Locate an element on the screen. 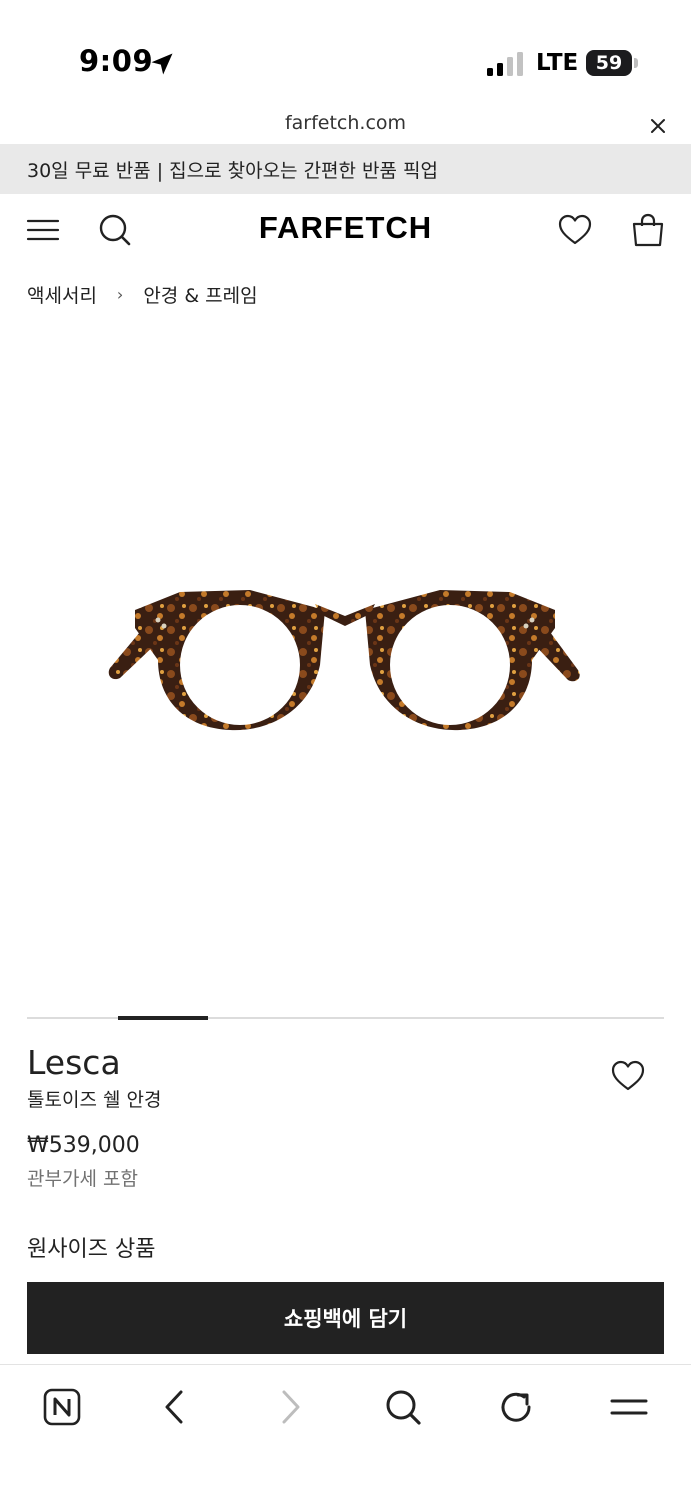  product-brand: Lesca is located at coordinates (74, 1062).